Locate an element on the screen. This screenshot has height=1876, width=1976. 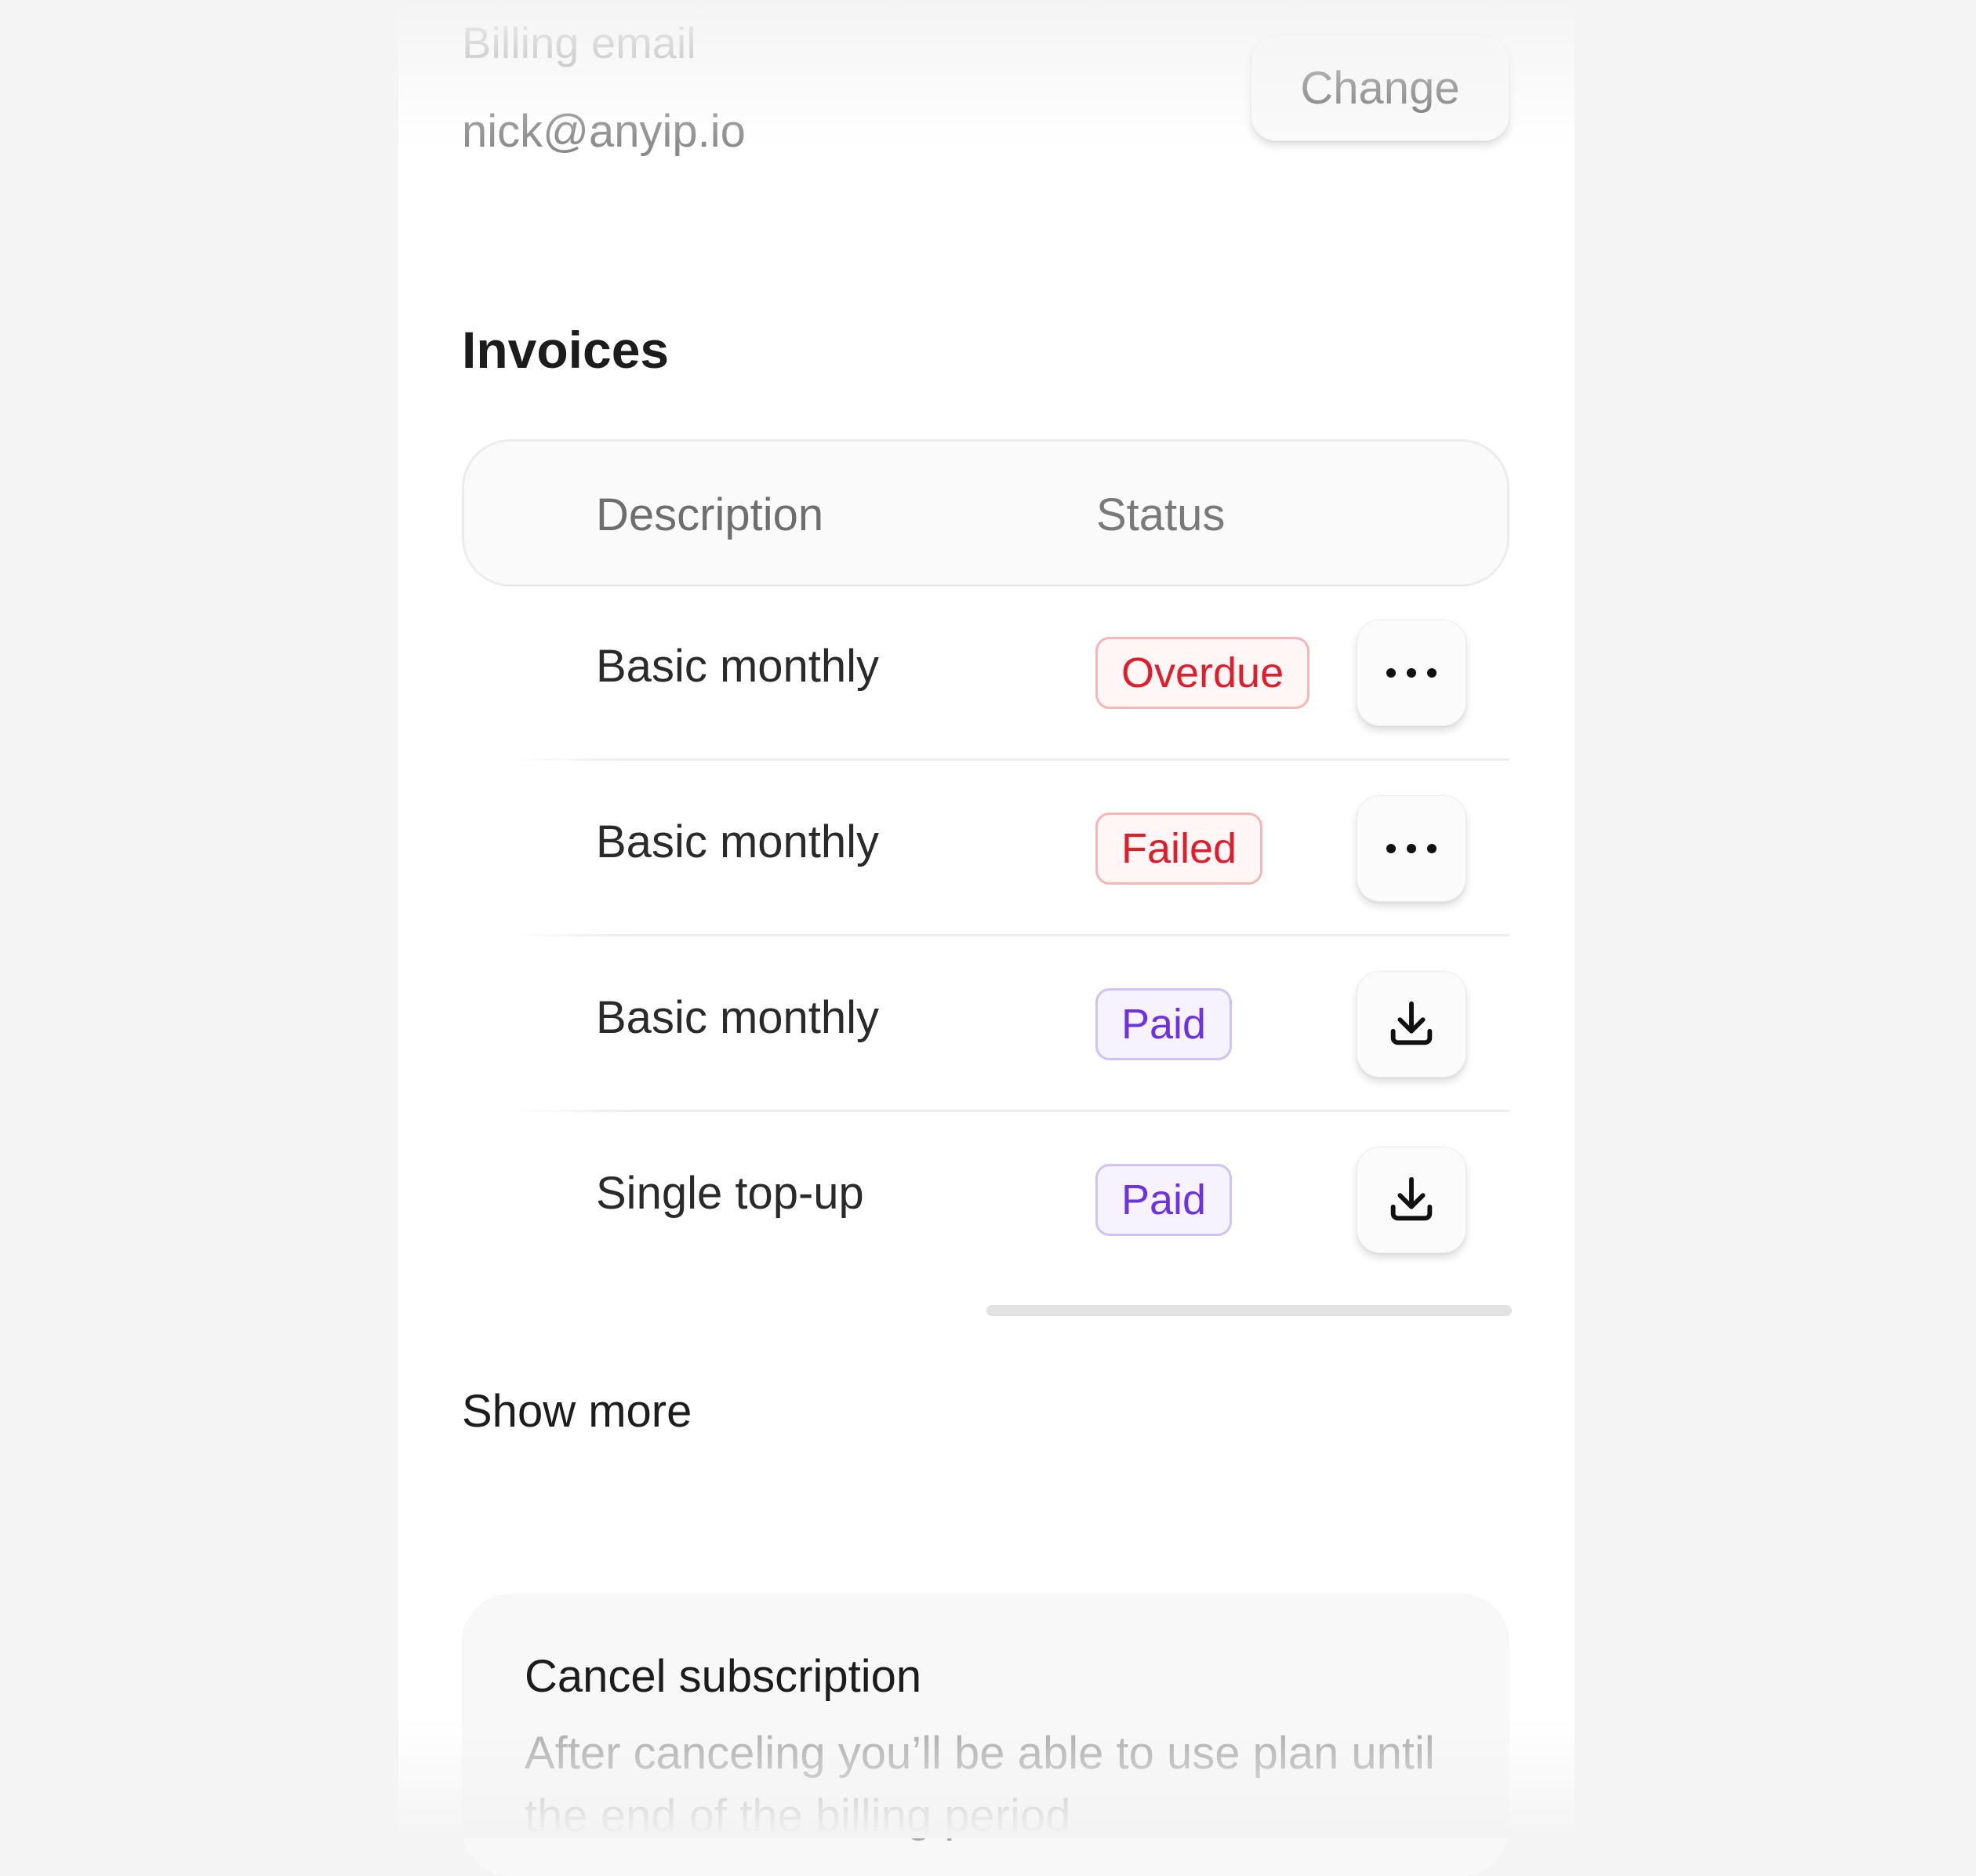
horizontal-scrollbar is located at coordinates (1249, 1310).